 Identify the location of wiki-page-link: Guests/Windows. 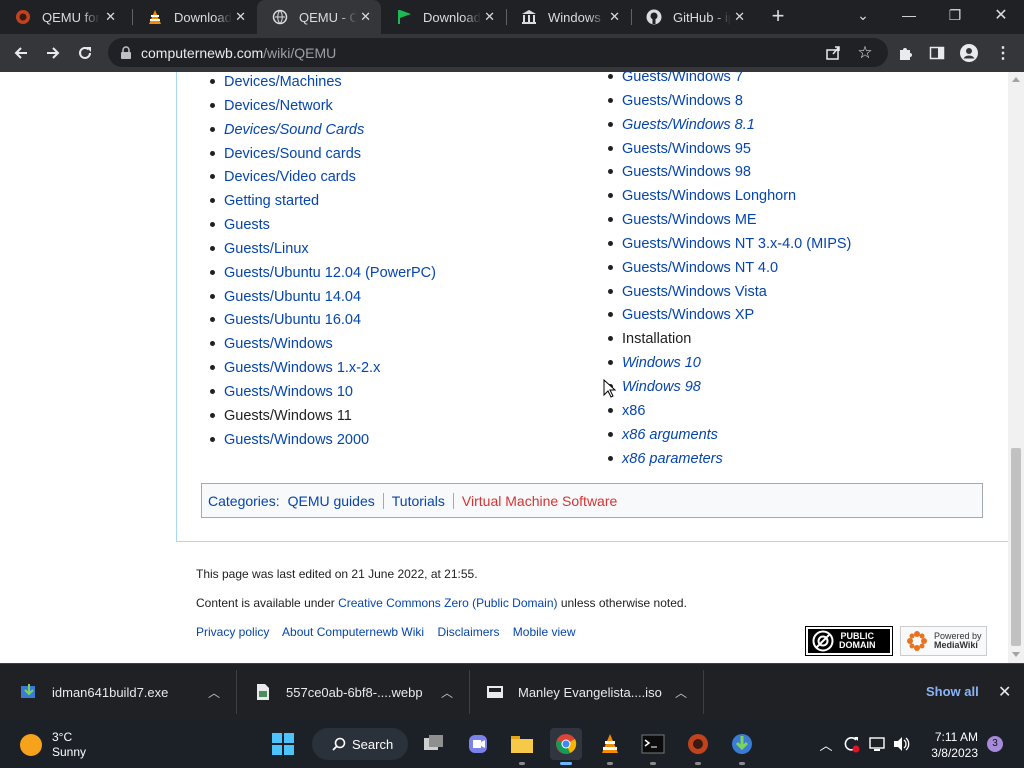
(278, 344).